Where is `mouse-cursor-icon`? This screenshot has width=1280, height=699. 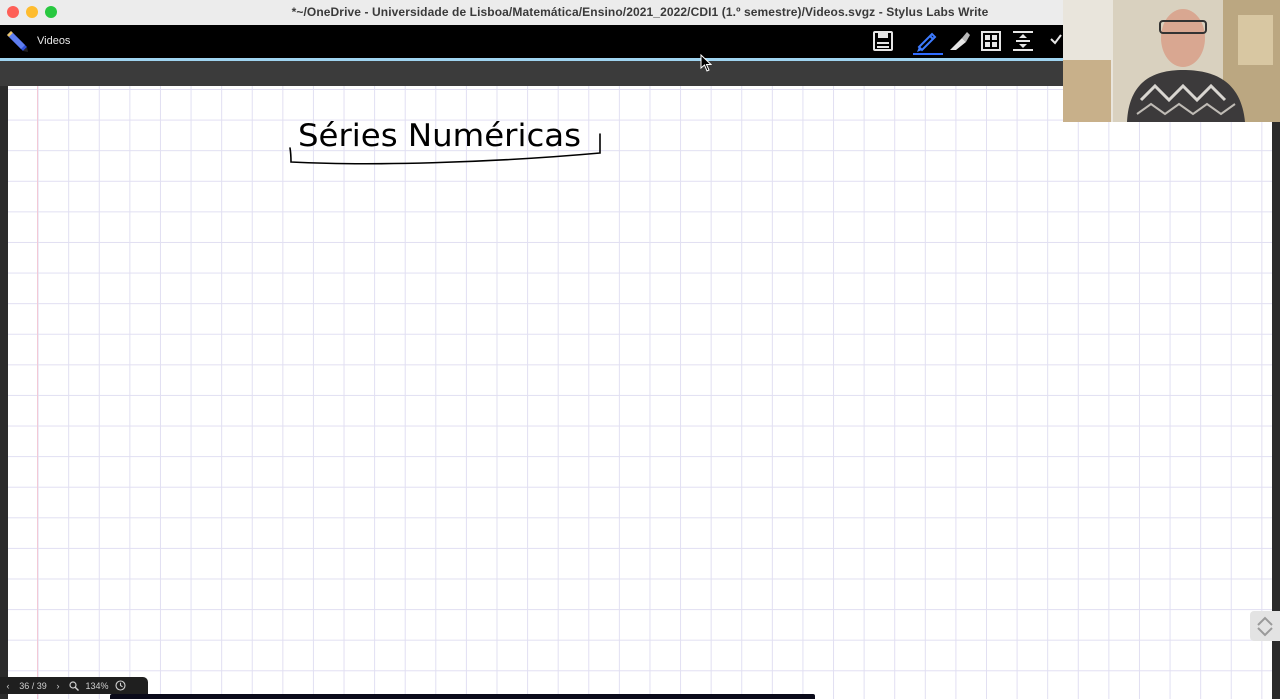 mouse-cursor-icon is located at coordinates (706, 63).